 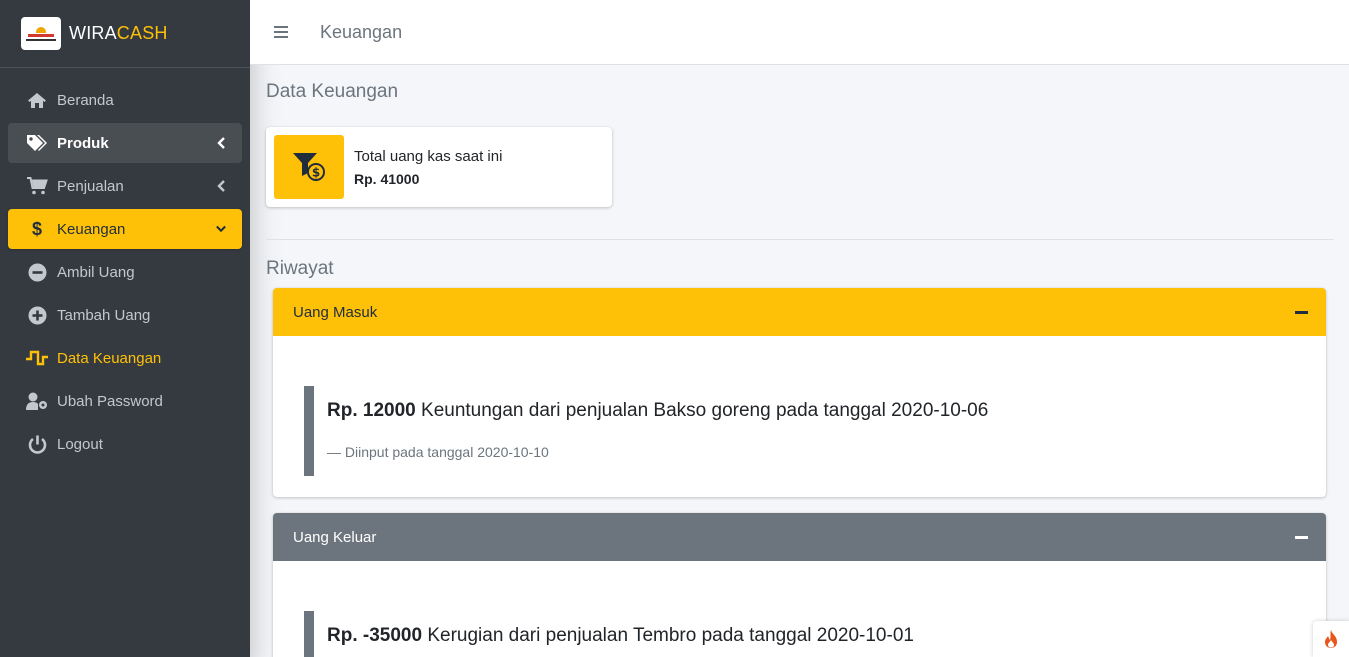 I want to click on user-cog-icon, so click(x=37, y=401).